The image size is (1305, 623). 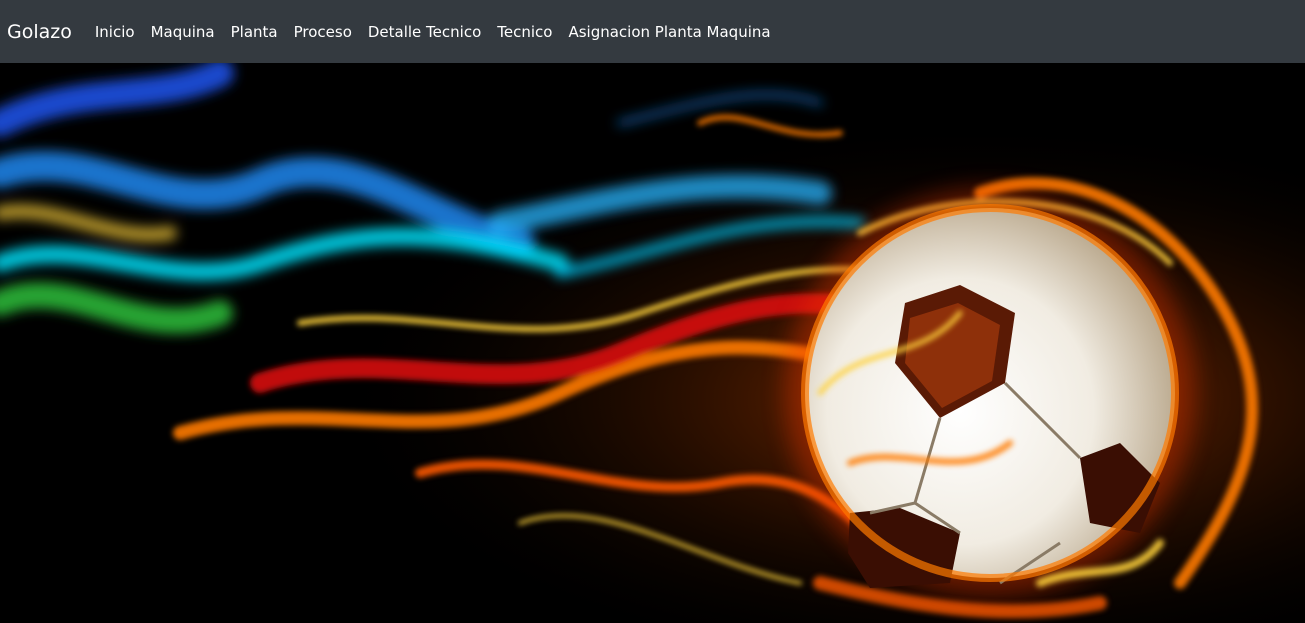 I want to click on nav-link-detalle-tecnico: Detalle Tecnico, so click(x=424, y=32).